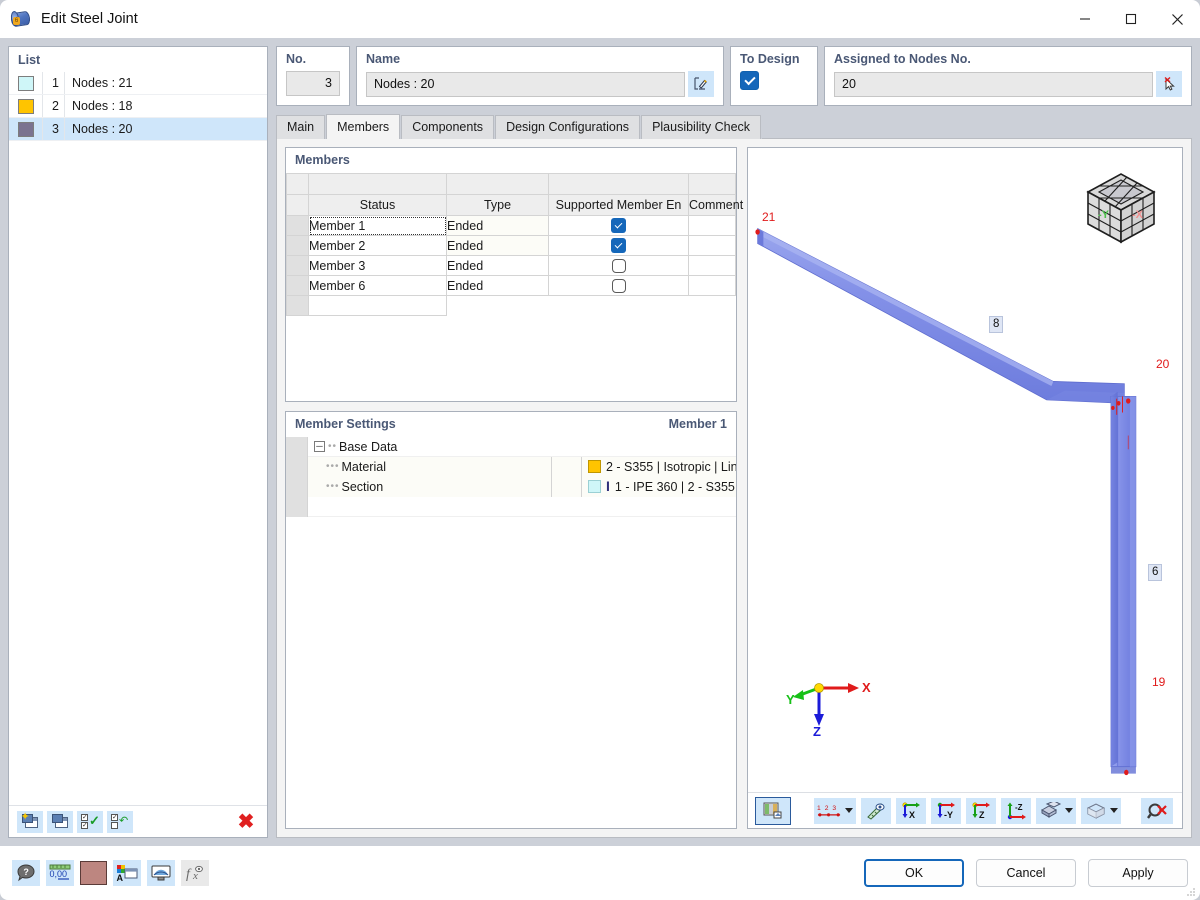  I want to click on tree-row-section: ••• Section I 1 - IPE 360 | 2 - S355, so click(511, 486).